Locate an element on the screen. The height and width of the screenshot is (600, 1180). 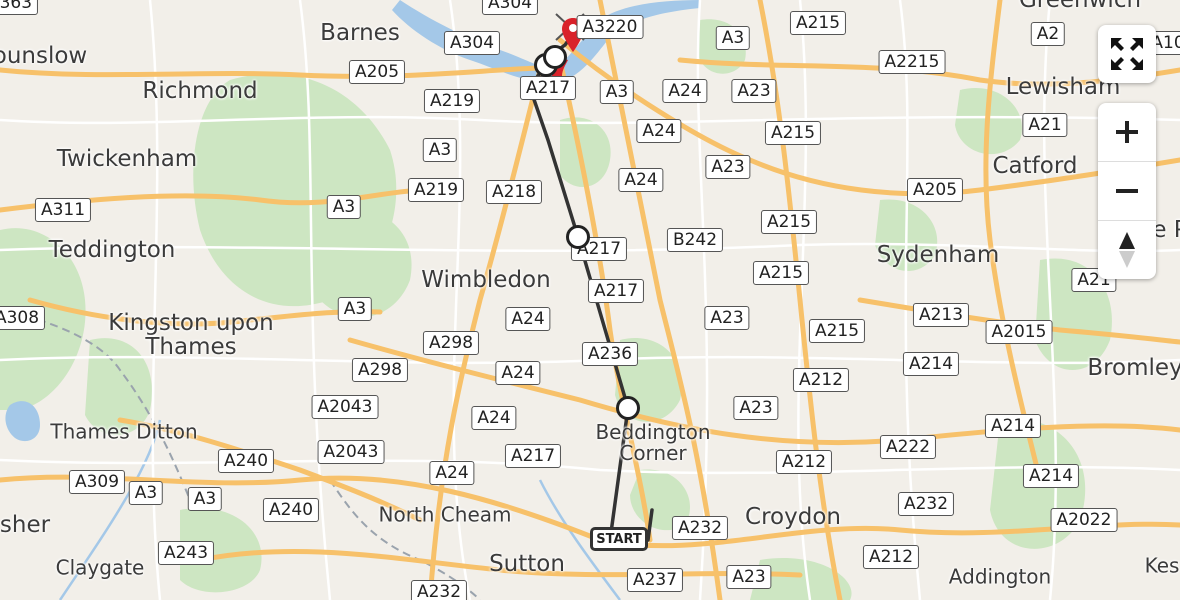
road-shield: A363 is located at coordinates (19, 7).